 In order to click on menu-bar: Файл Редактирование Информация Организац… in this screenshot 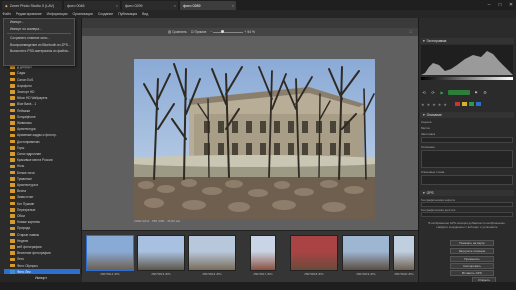, I will do `click(258, 14)`.